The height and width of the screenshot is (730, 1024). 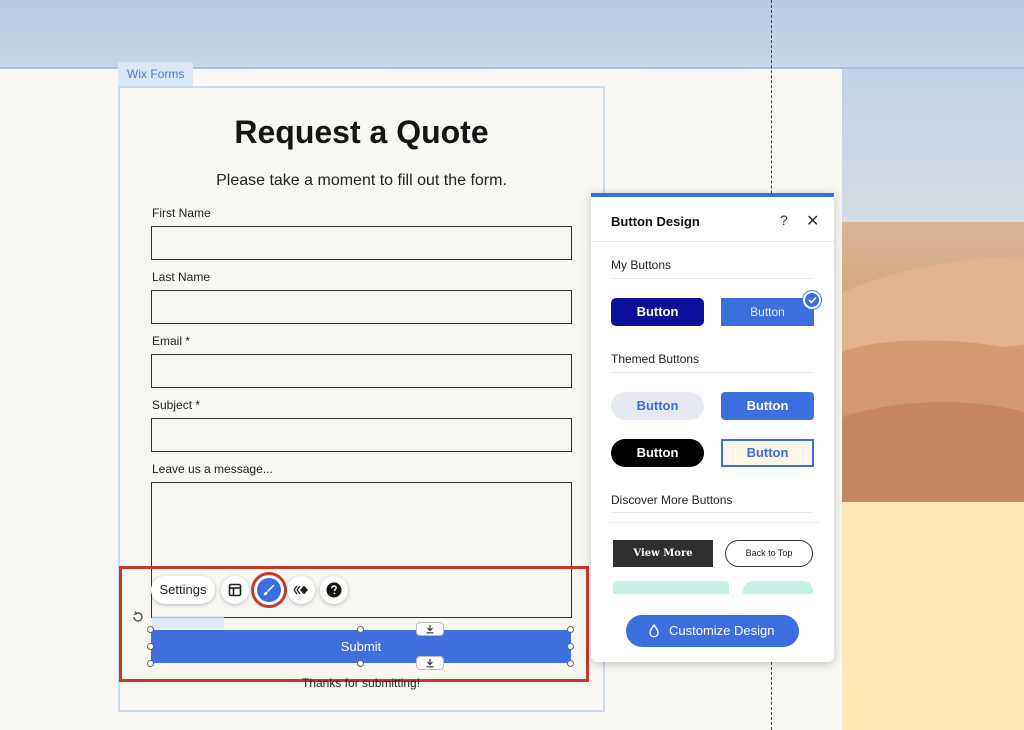 What do you see at coordinates (181, 213) in the screenshot?
I see `first-name-label: First Name` at bounding box center [181, 213].